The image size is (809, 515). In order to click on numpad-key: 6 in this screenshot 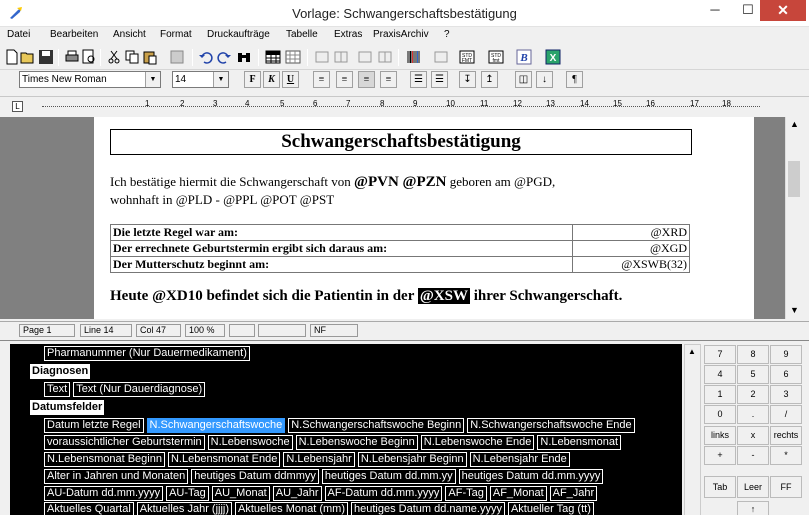, I will do `click(786, 374)`.